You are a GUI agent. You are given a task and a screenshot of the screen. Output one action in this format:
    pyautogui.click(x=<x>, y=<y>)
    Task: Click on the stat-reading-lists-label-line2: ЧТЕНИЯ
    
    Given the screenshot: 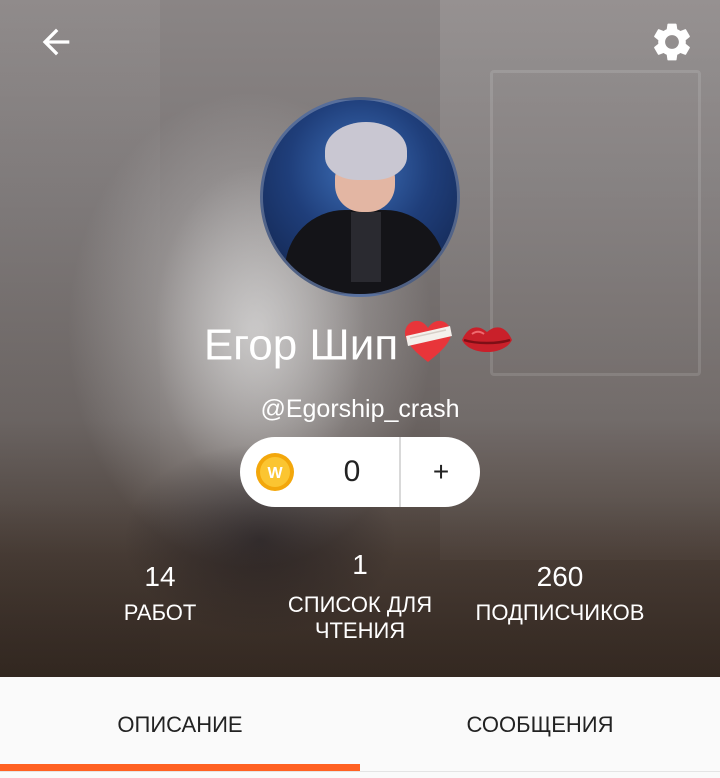 What is the action you would take?
    pyautogui.click(x=360, y=630)
    